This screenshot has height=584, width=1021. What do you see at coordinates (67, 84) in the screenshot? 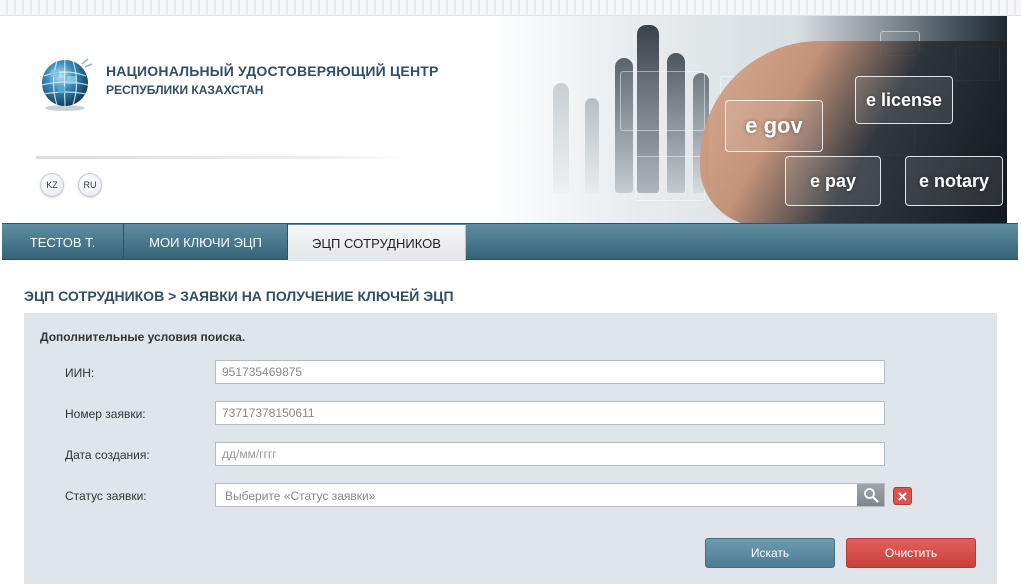
I see `globe-logo-icon` at bounding box center [67, 84].